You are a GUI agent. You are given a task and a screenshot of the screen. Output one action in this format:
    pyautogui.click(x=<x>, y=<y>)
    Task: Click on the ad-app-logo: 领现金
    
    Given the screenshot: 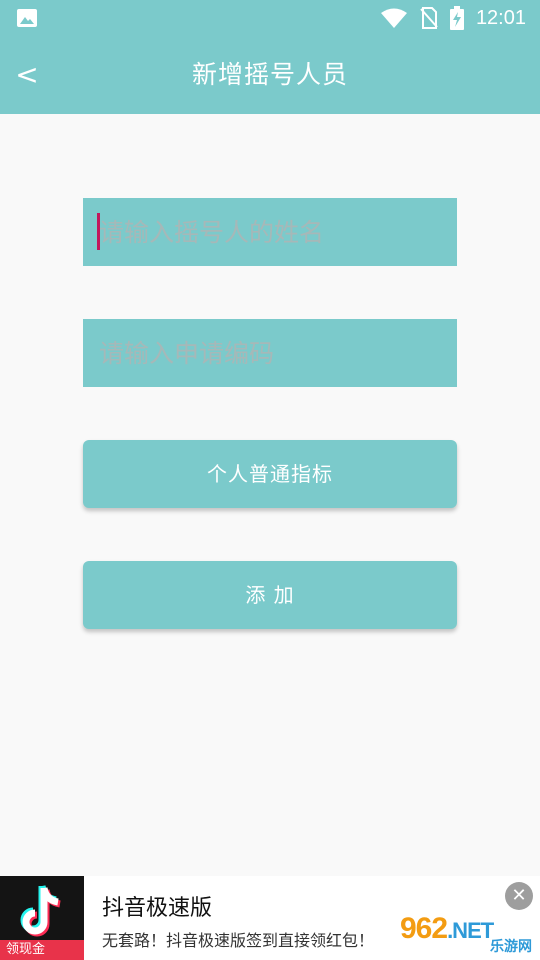 What is the action you would take?
    pyautogui.click(x=42, y=918)
    